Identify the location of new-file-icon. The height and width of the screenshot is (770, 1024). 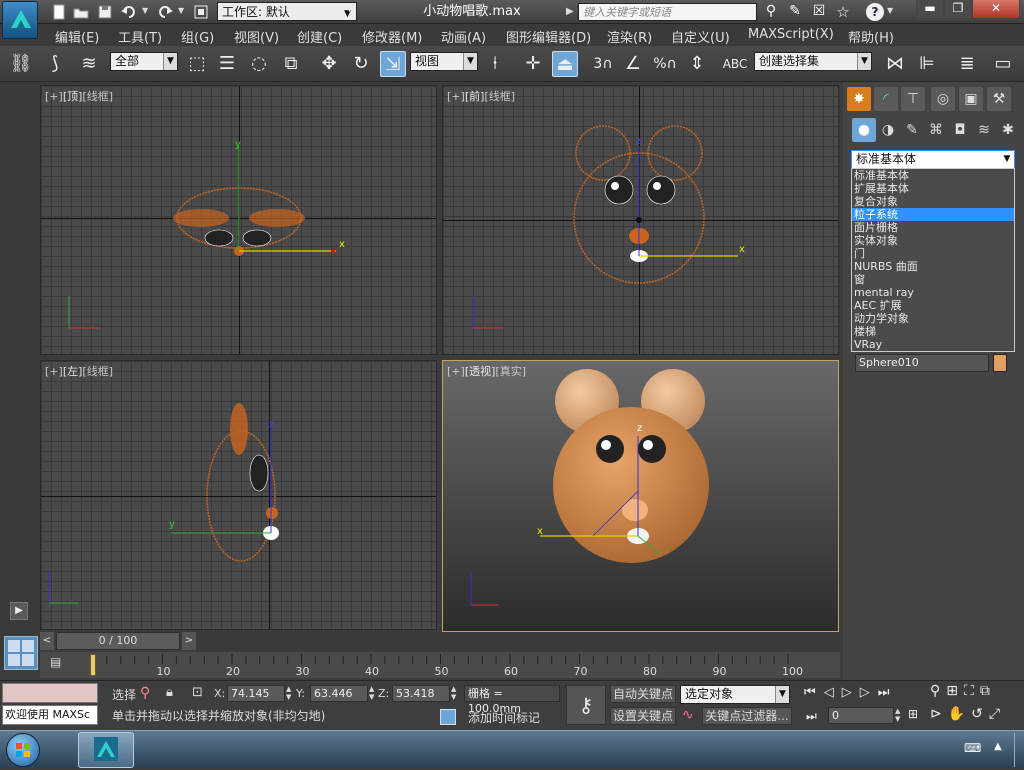
(59, 12).